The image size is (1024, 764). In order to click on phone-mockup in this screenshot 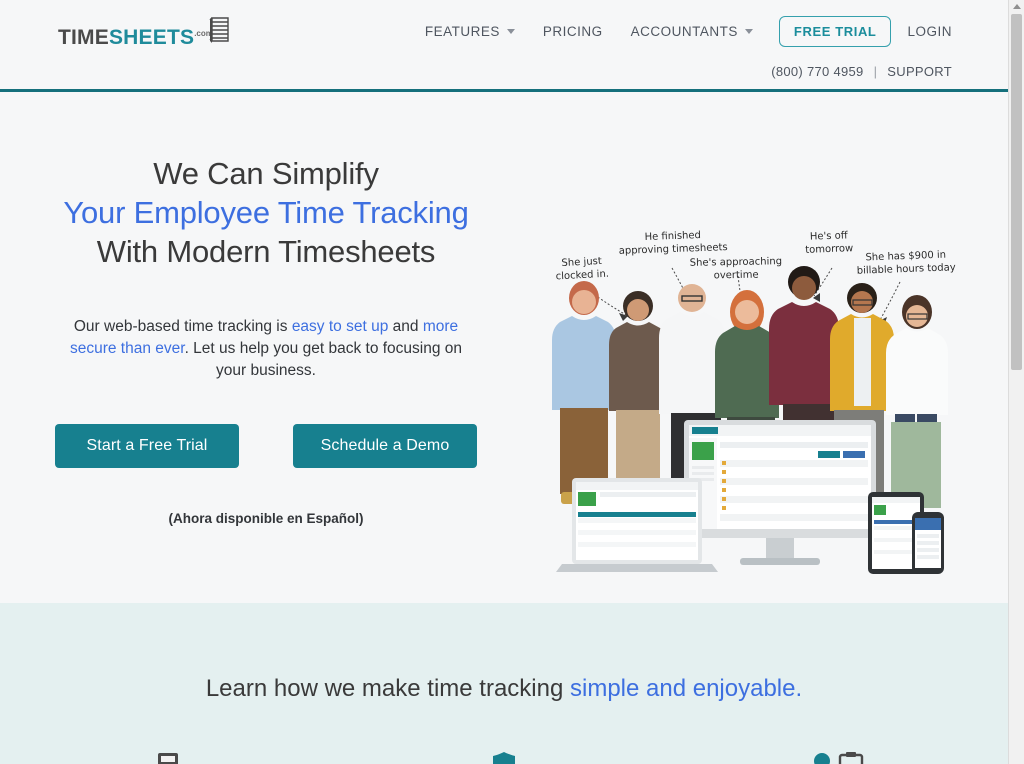, I will do `click(928, 543)`.